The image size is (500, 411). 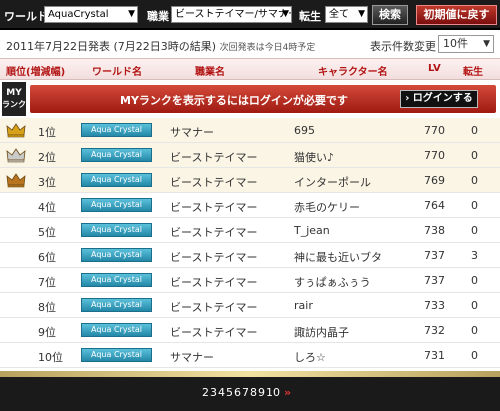 What do you see at coordinates (205, 392) in the screenshot?
I see `page-link: 2` at bounding box center [205, 392].